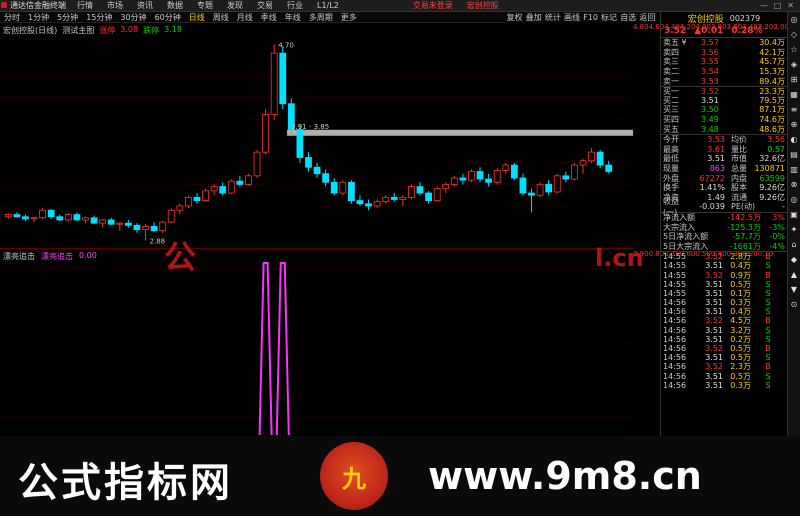 This screenshot has height=516, width=800. What do you see at coordinates (745, 18) in the screenshot?
I see `stock-code: 002379` at bounding box center [745, 18].